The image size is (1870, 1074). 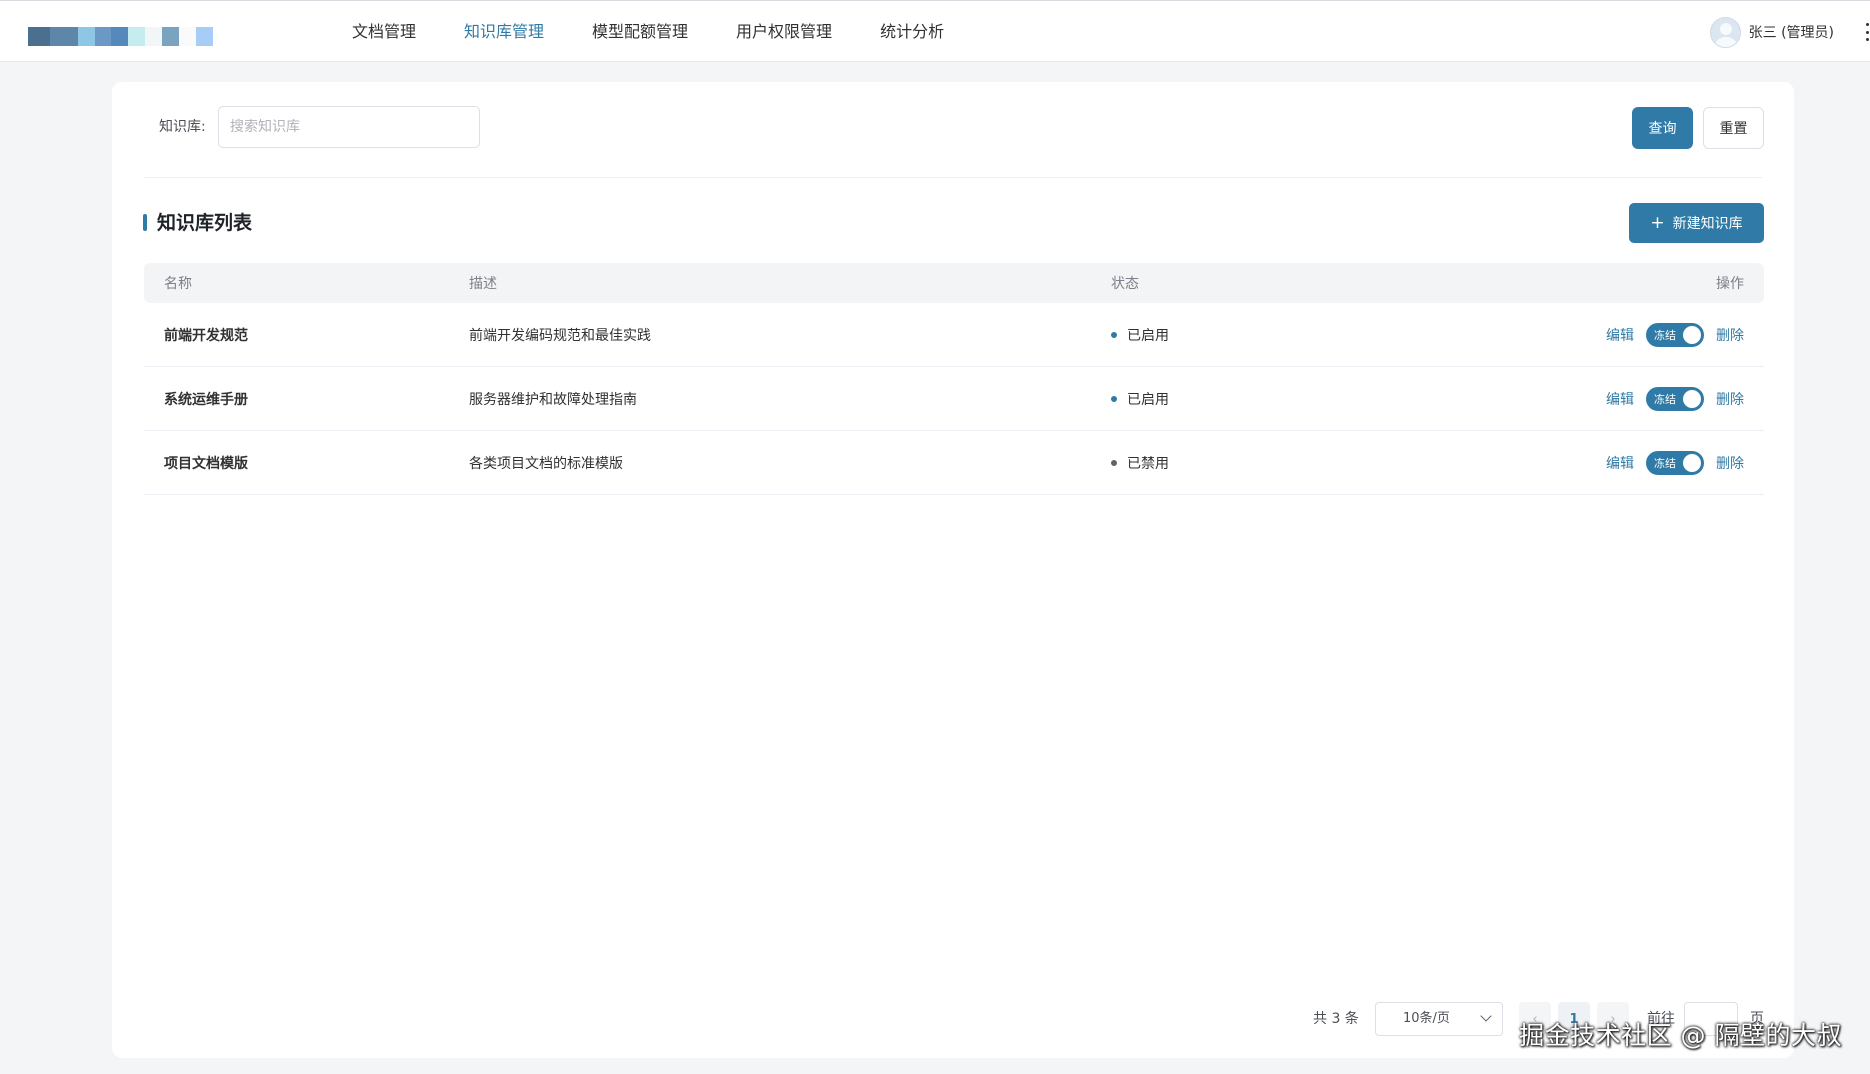 I want to click on top-navigation-bar: 文档管理 知识库管理 模型配额管理 用户权限管理 统计分析 张三 (管理员), so click(x=935, y=31).